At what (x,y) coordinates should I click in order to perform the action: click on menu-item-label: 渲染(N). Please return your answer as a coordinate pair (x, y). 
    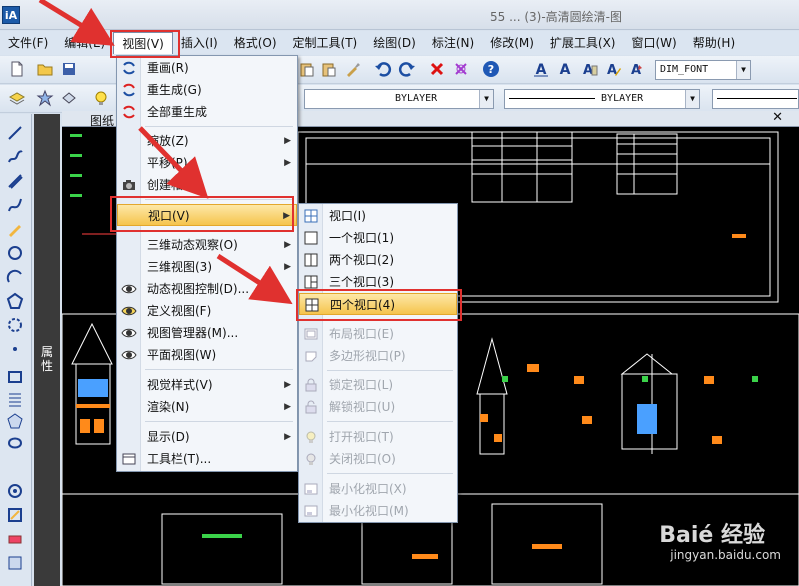
    Looking at the image, I should click on (168, 407).